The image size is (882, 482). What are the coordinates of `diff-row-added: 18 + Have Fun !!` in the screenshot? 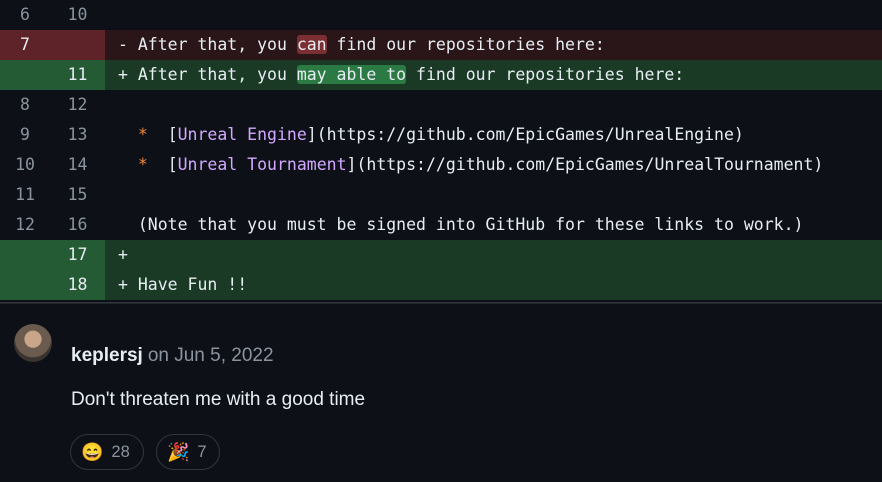 It's located at (441, 285).